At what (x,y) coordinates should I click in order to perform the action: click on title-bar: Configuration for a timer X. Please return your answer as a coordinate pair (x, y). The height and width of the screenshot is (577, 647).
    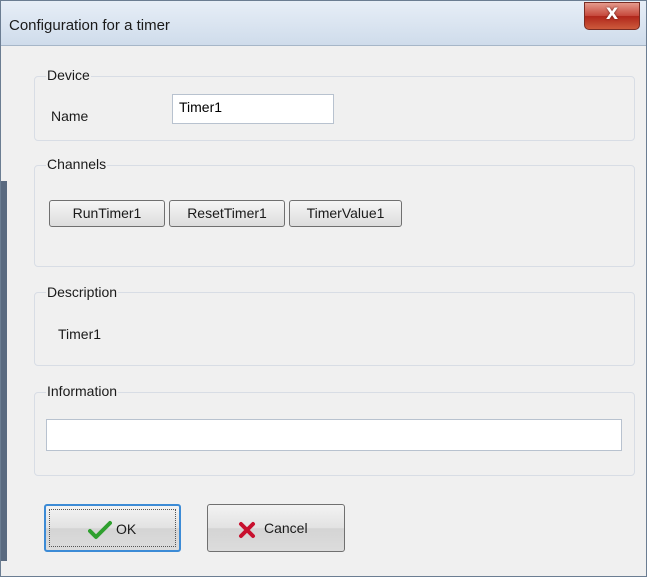
    Looking at the image, I should click on (323, 23).